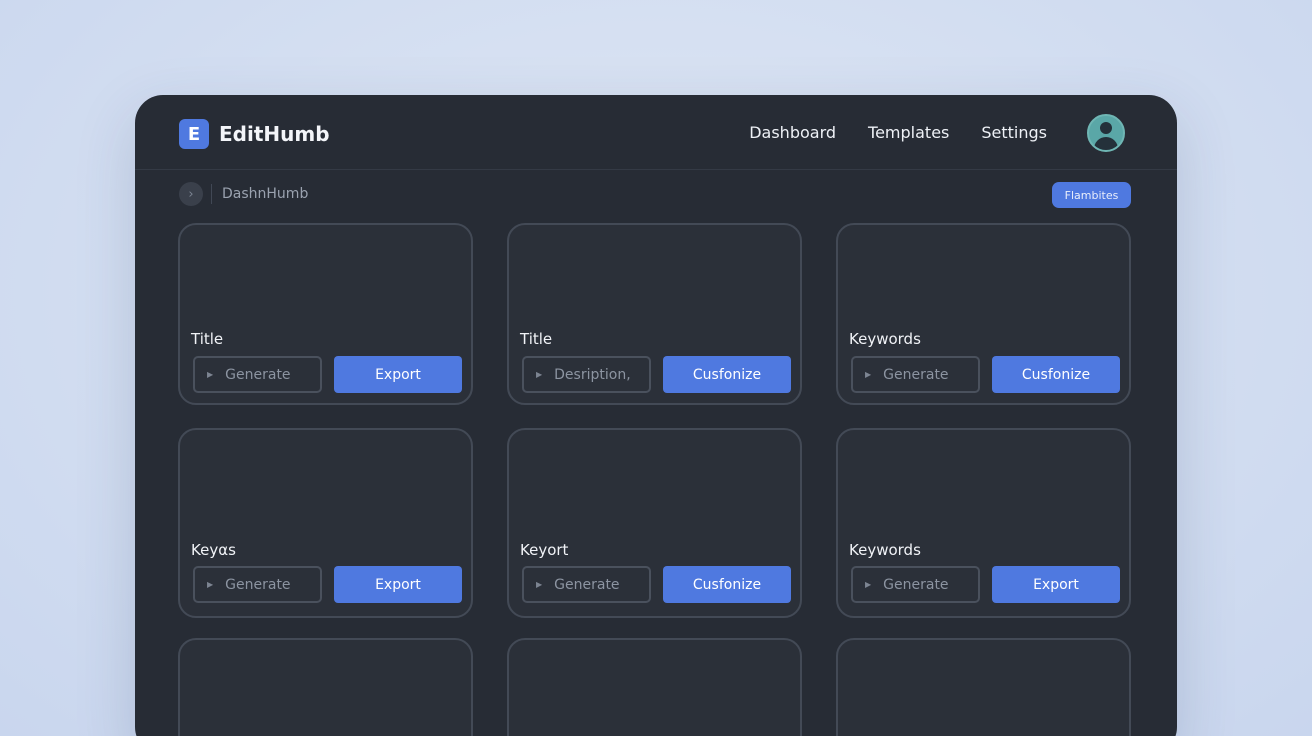 The height and width of the screenshot is (736, 1312). Describe the element at coordinates (654, 523) in the screenshot. I see `template-card: Keyort ▶ Generate Cusfonize` at that location.